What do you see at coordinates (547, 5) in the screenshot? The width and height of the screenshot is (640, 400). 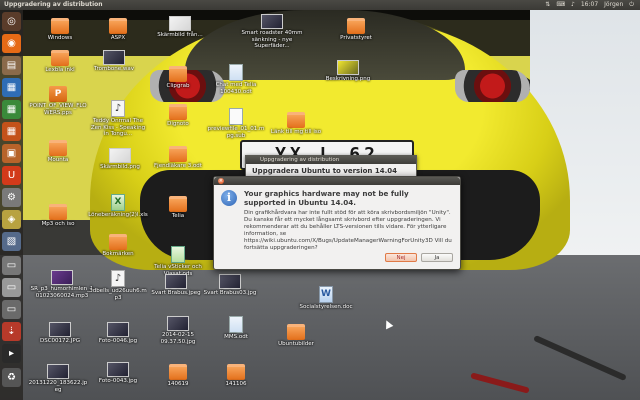 I see `network-icon: ⇅` at bounding box center [547, 5].